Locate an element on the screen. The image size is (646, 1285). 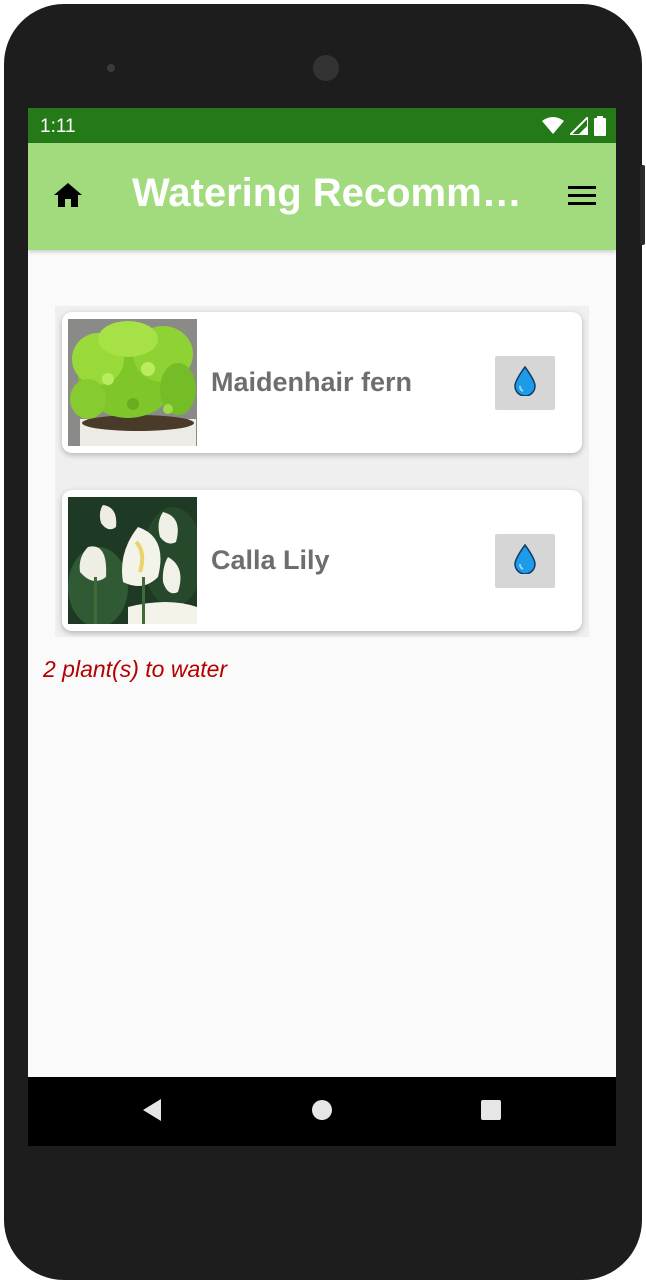
menu-icon is located at coordinates (582, 197).